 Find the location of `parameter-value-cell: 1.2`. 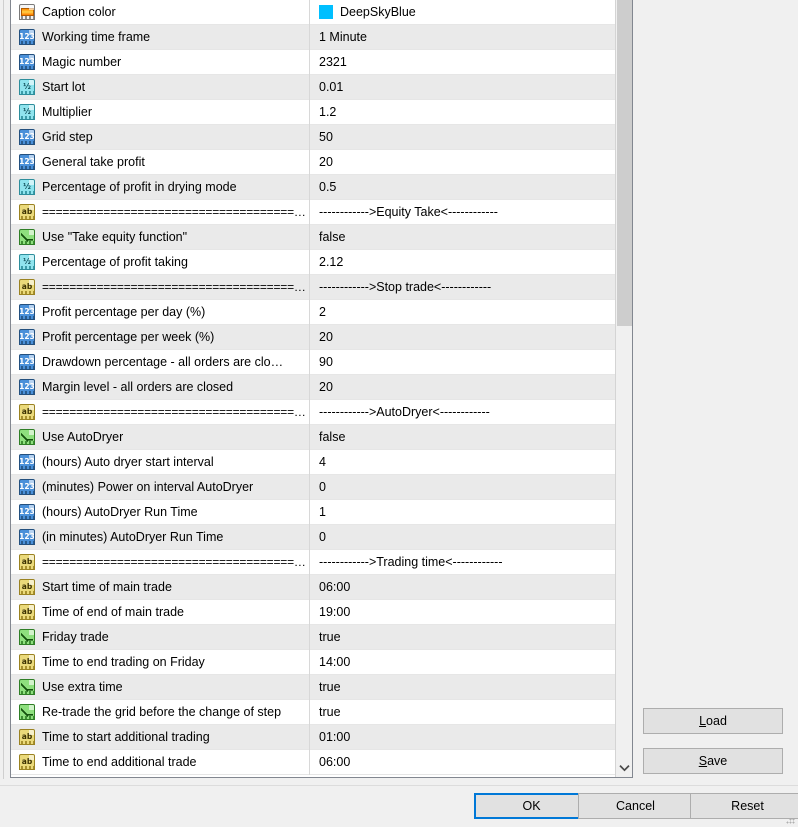

parameter-value-cell: 1.2 is located at coordinates (462, 112).